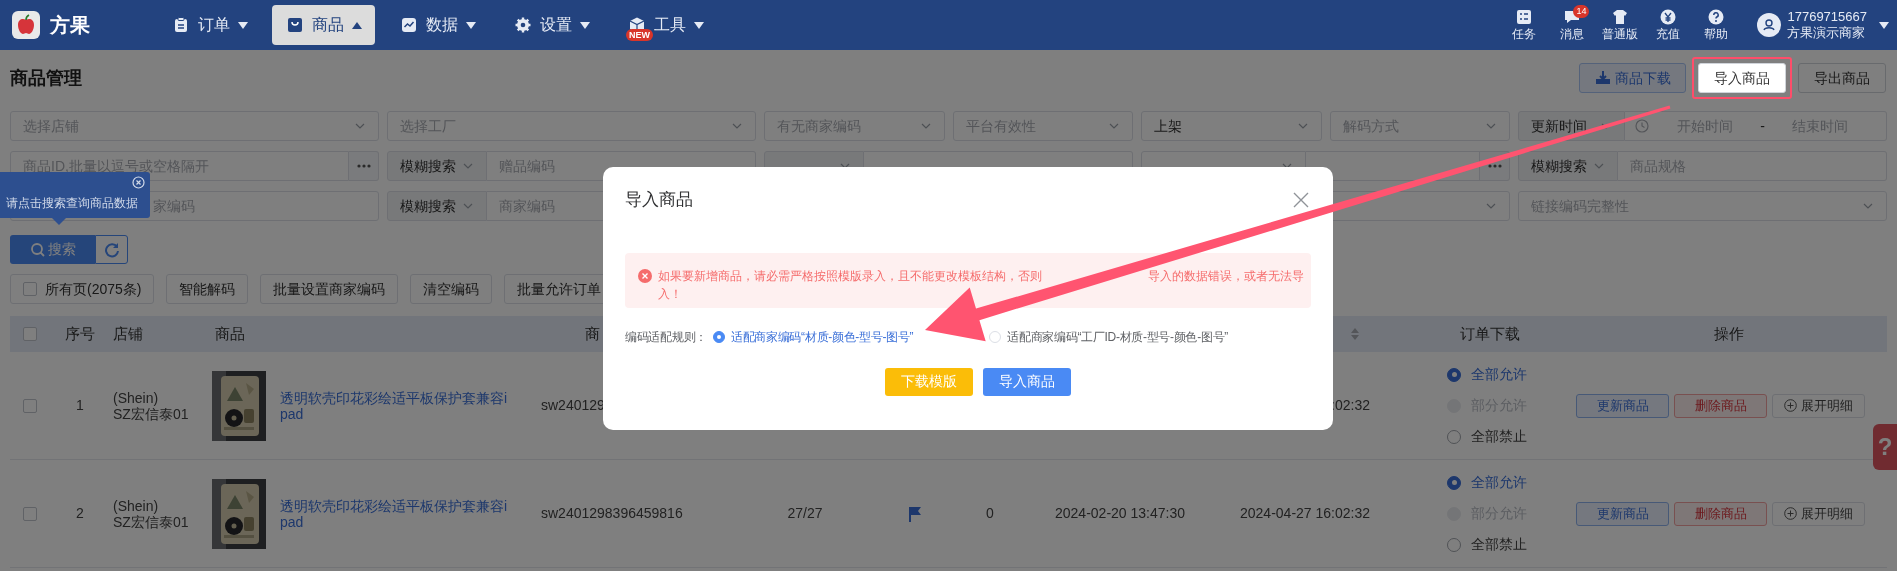  I want to click on column-header: 商品, so click(230, 333).